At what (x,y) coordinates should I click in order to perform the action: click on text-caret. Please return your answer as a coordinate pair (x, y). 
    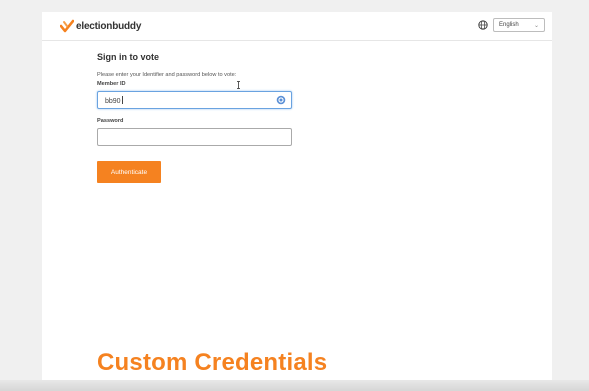
    Looking at the image, I should click on (122, 100).